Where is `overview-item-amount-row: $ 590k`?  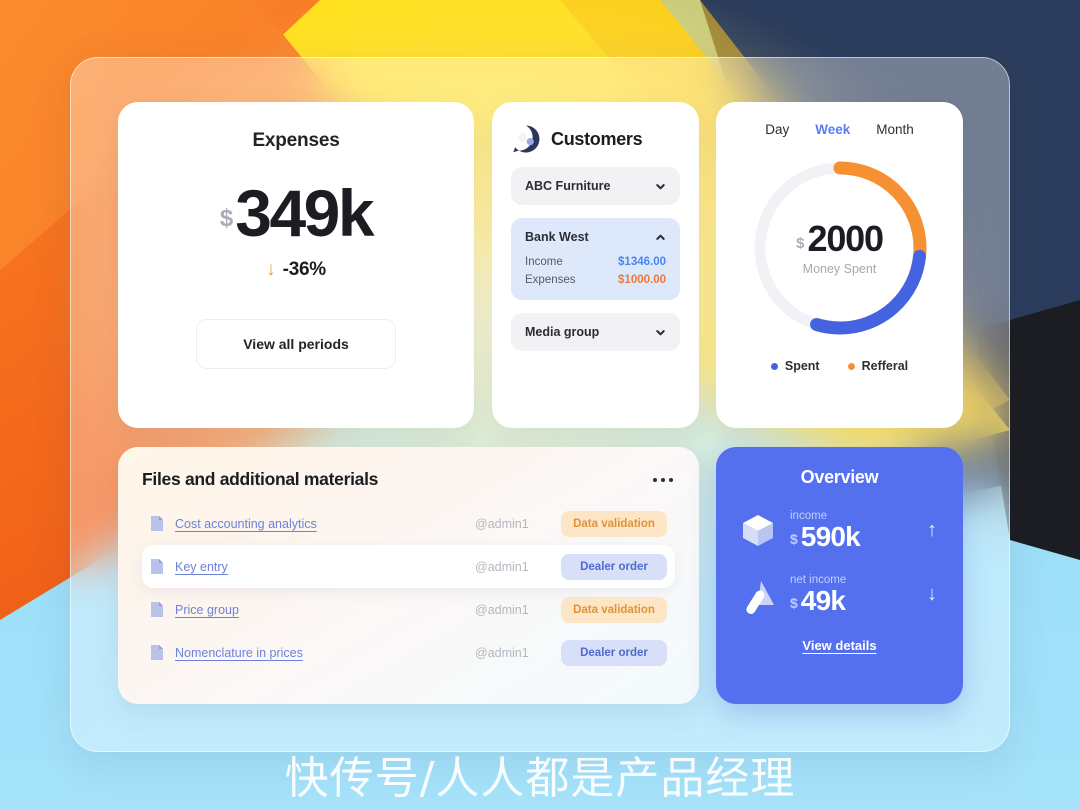 overview-item-amount-row: $ 590k is located at coordinates (855, 536).